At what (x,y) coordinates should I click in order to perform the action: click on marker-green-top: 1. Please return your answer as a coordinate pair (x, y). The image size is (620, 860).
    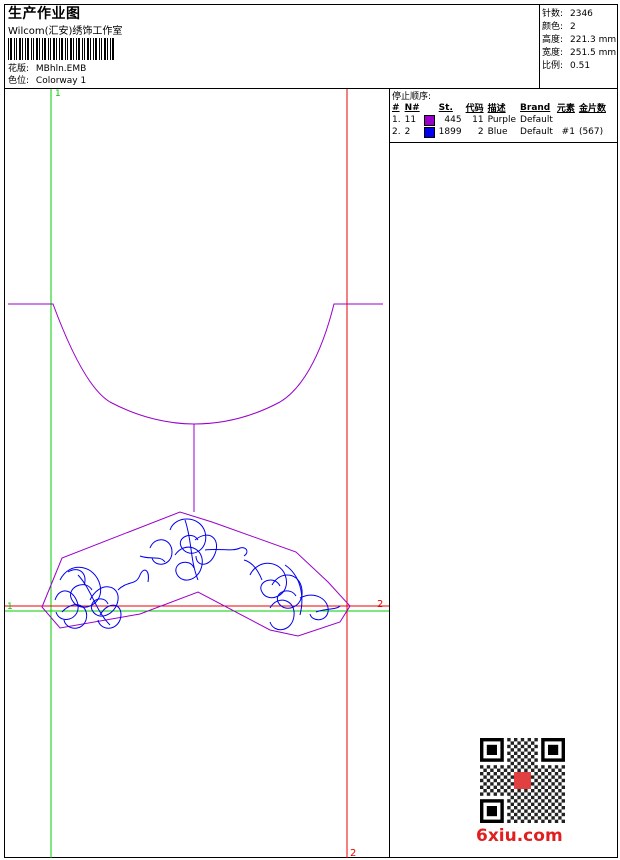
    Looking at the image, I should click on (58, 94).